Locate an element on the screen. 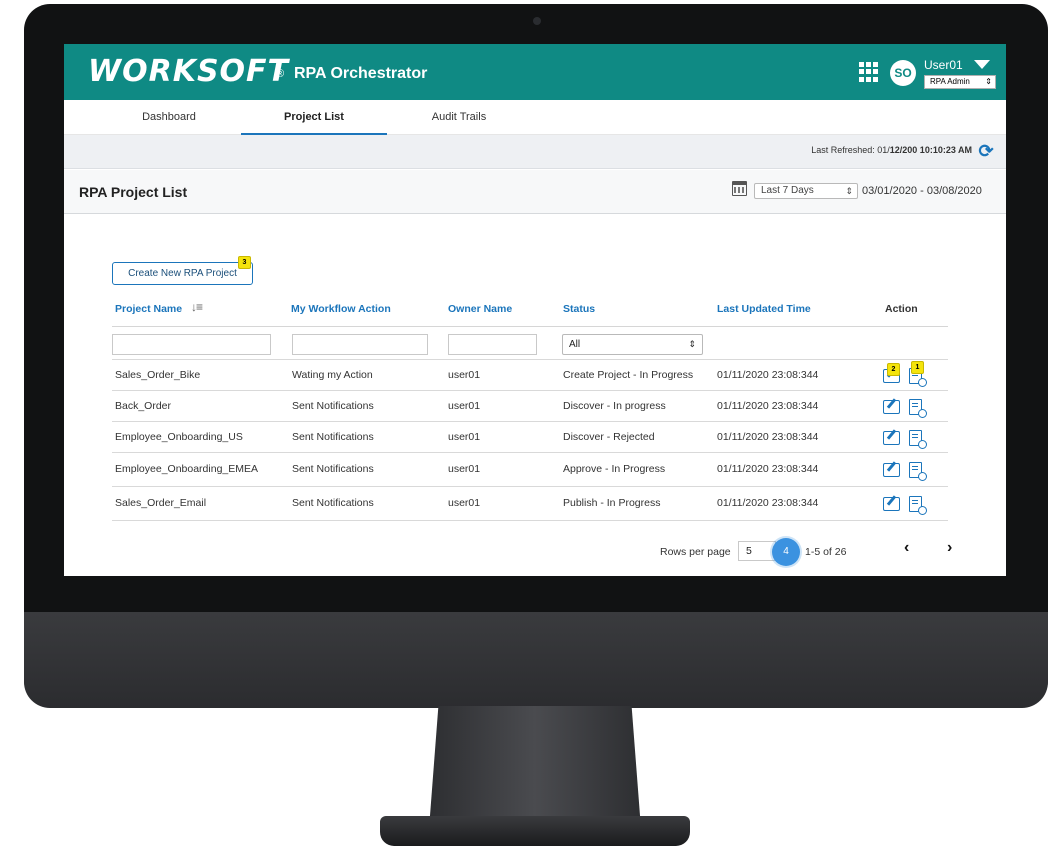 The height and width of the screenshot is (846, 1048). monitor-base is located at coordinates (535, 831).